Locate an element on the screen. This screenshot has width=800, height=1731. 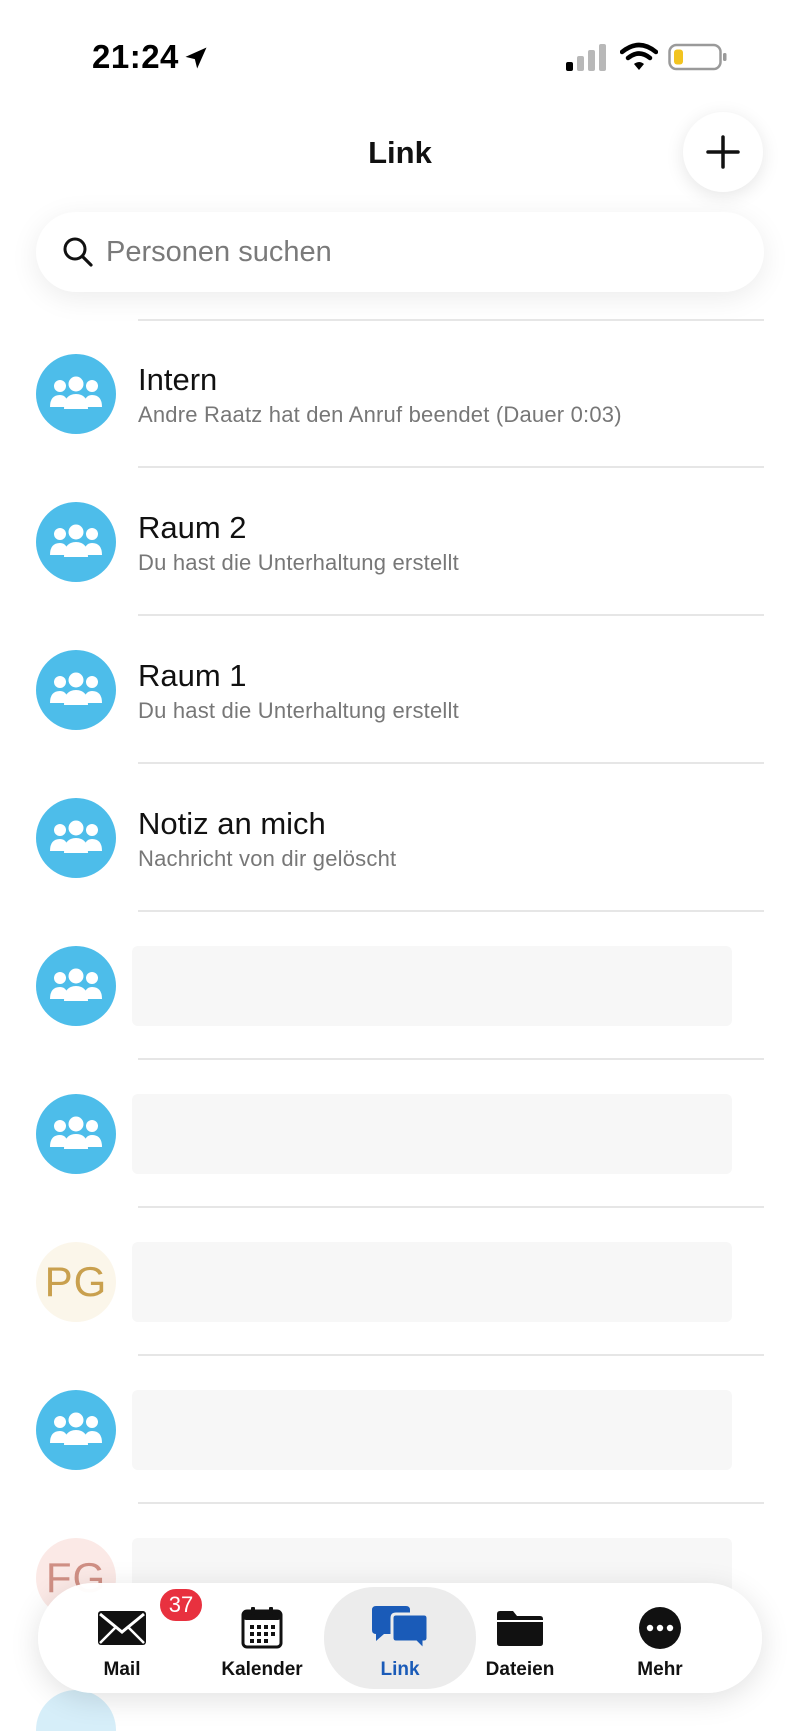
add-conversation-button is located at coordinates (723, 152).